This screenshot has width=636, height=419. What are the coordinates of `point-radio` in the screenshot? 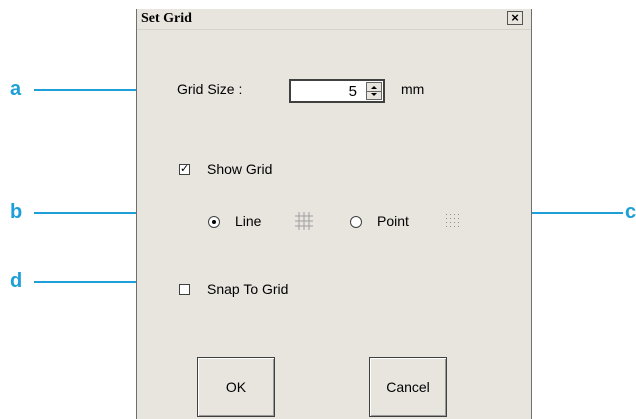 It's located at (356, 222).